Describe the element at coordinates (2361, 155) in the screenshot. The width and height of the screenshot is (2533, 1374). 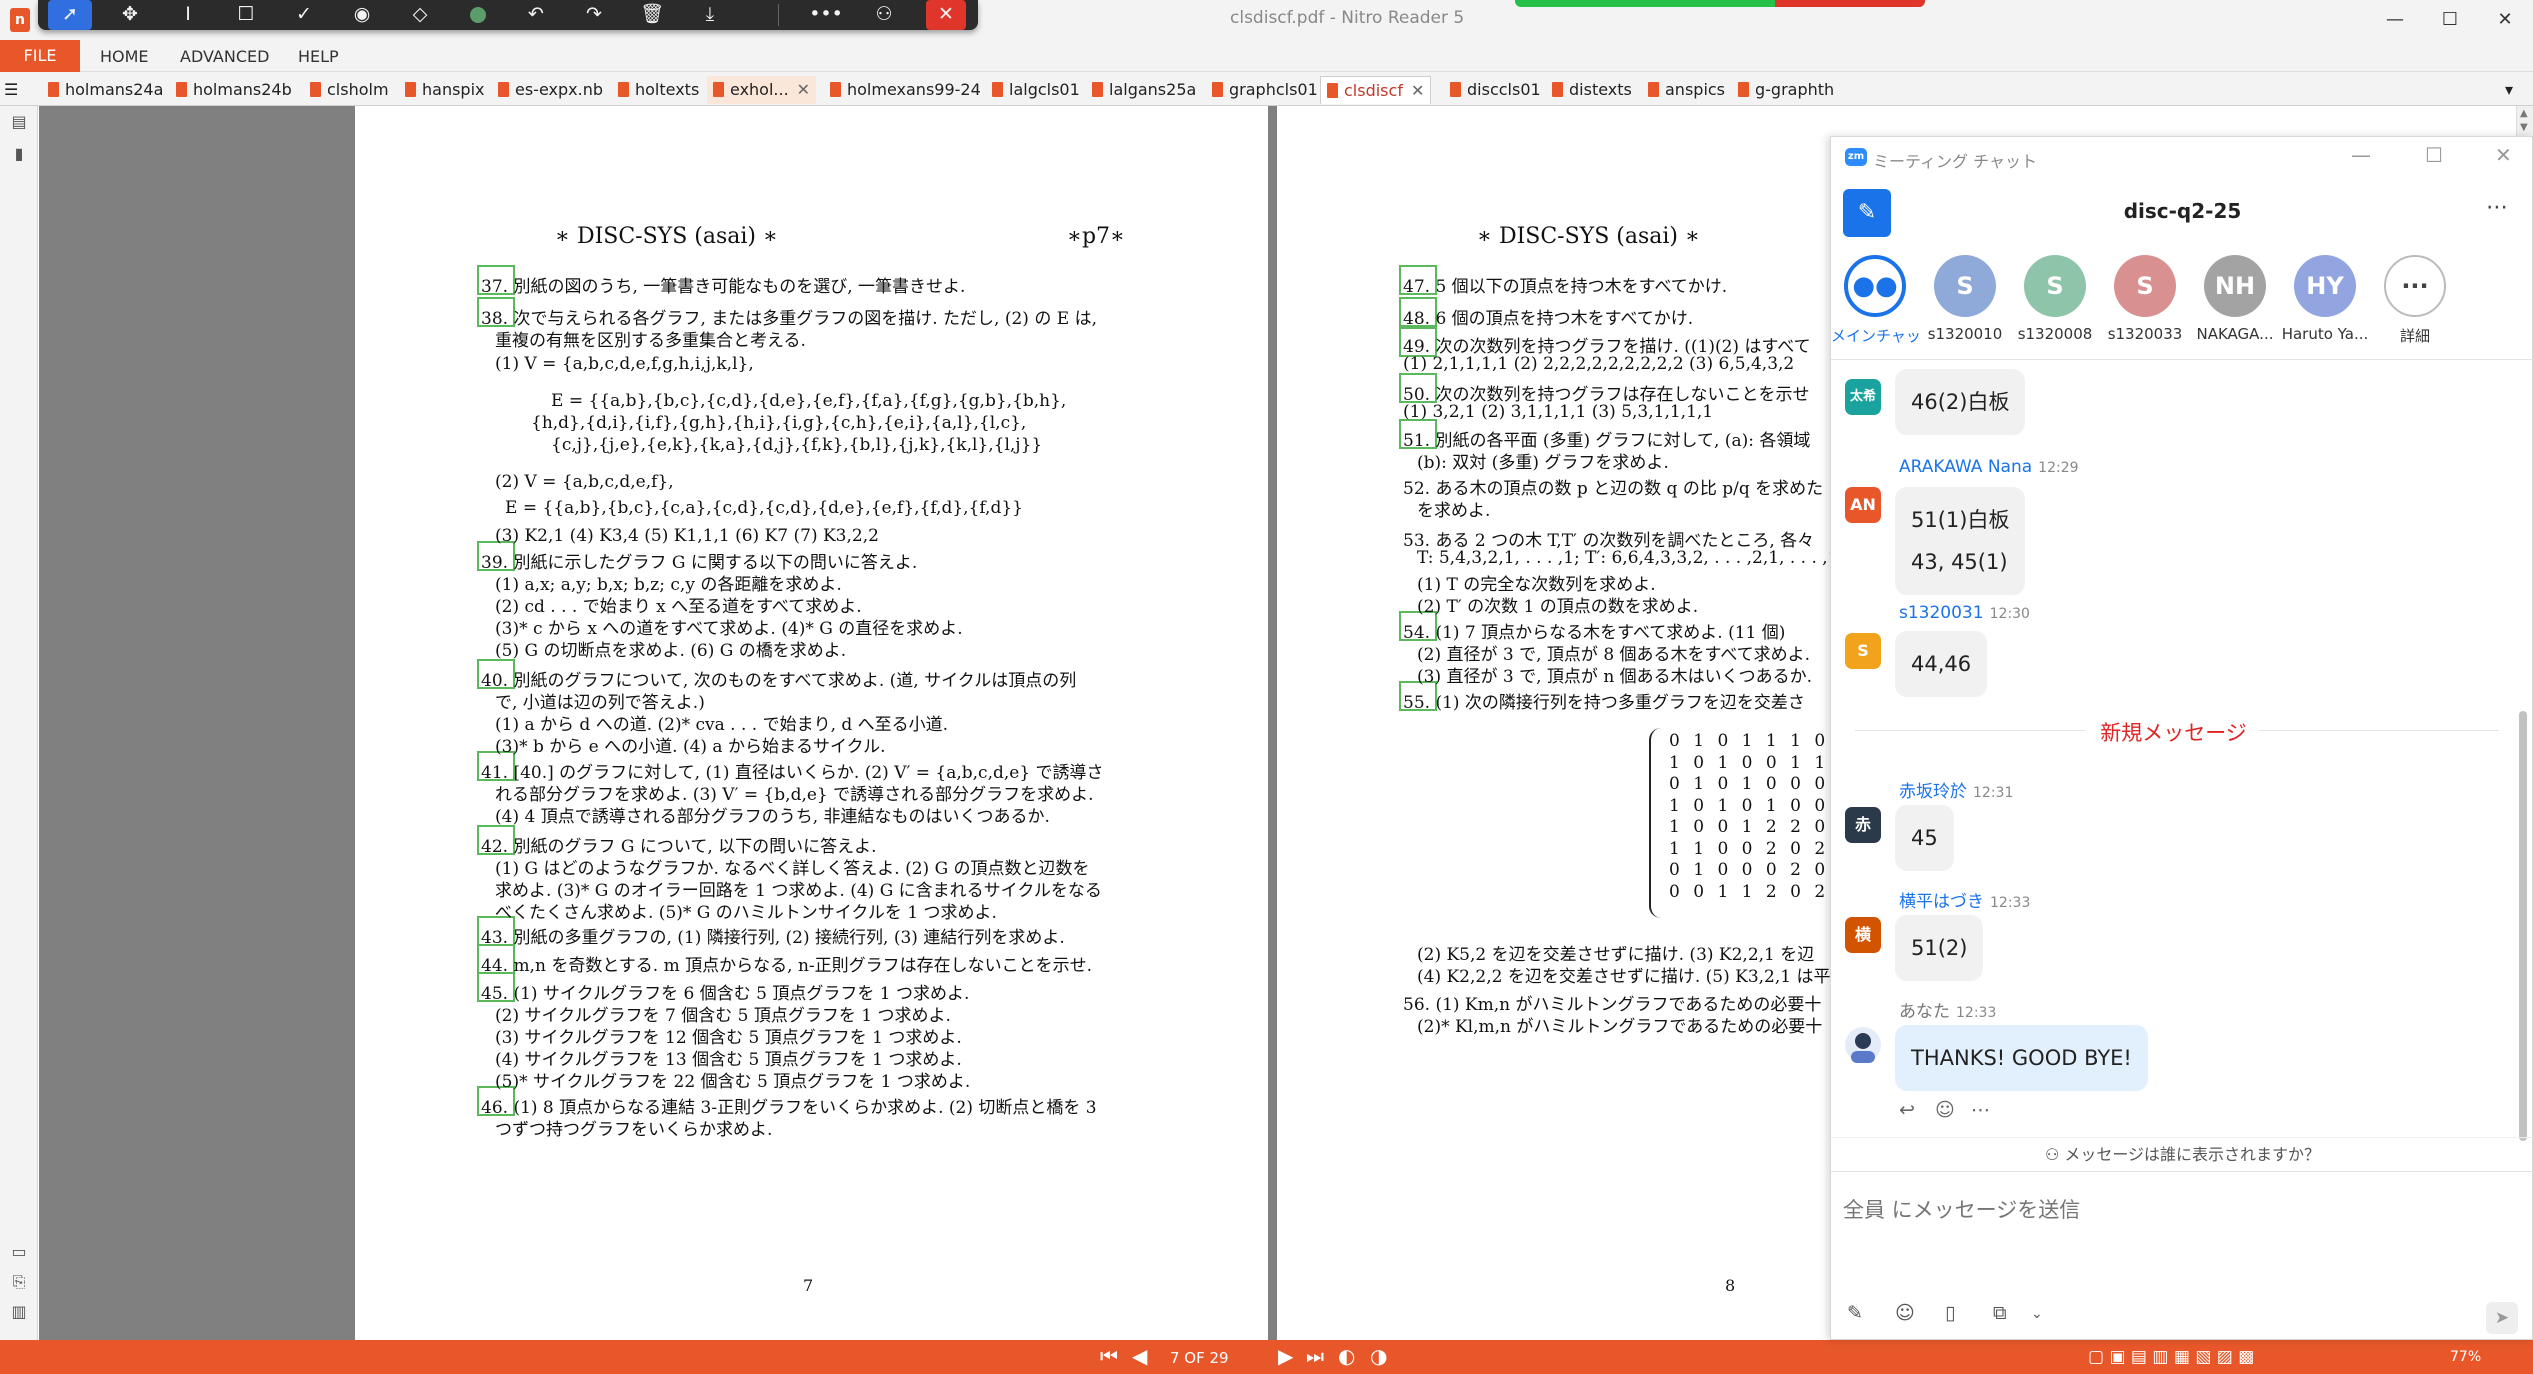
I see `chat-minimize-icon: —` at that location.